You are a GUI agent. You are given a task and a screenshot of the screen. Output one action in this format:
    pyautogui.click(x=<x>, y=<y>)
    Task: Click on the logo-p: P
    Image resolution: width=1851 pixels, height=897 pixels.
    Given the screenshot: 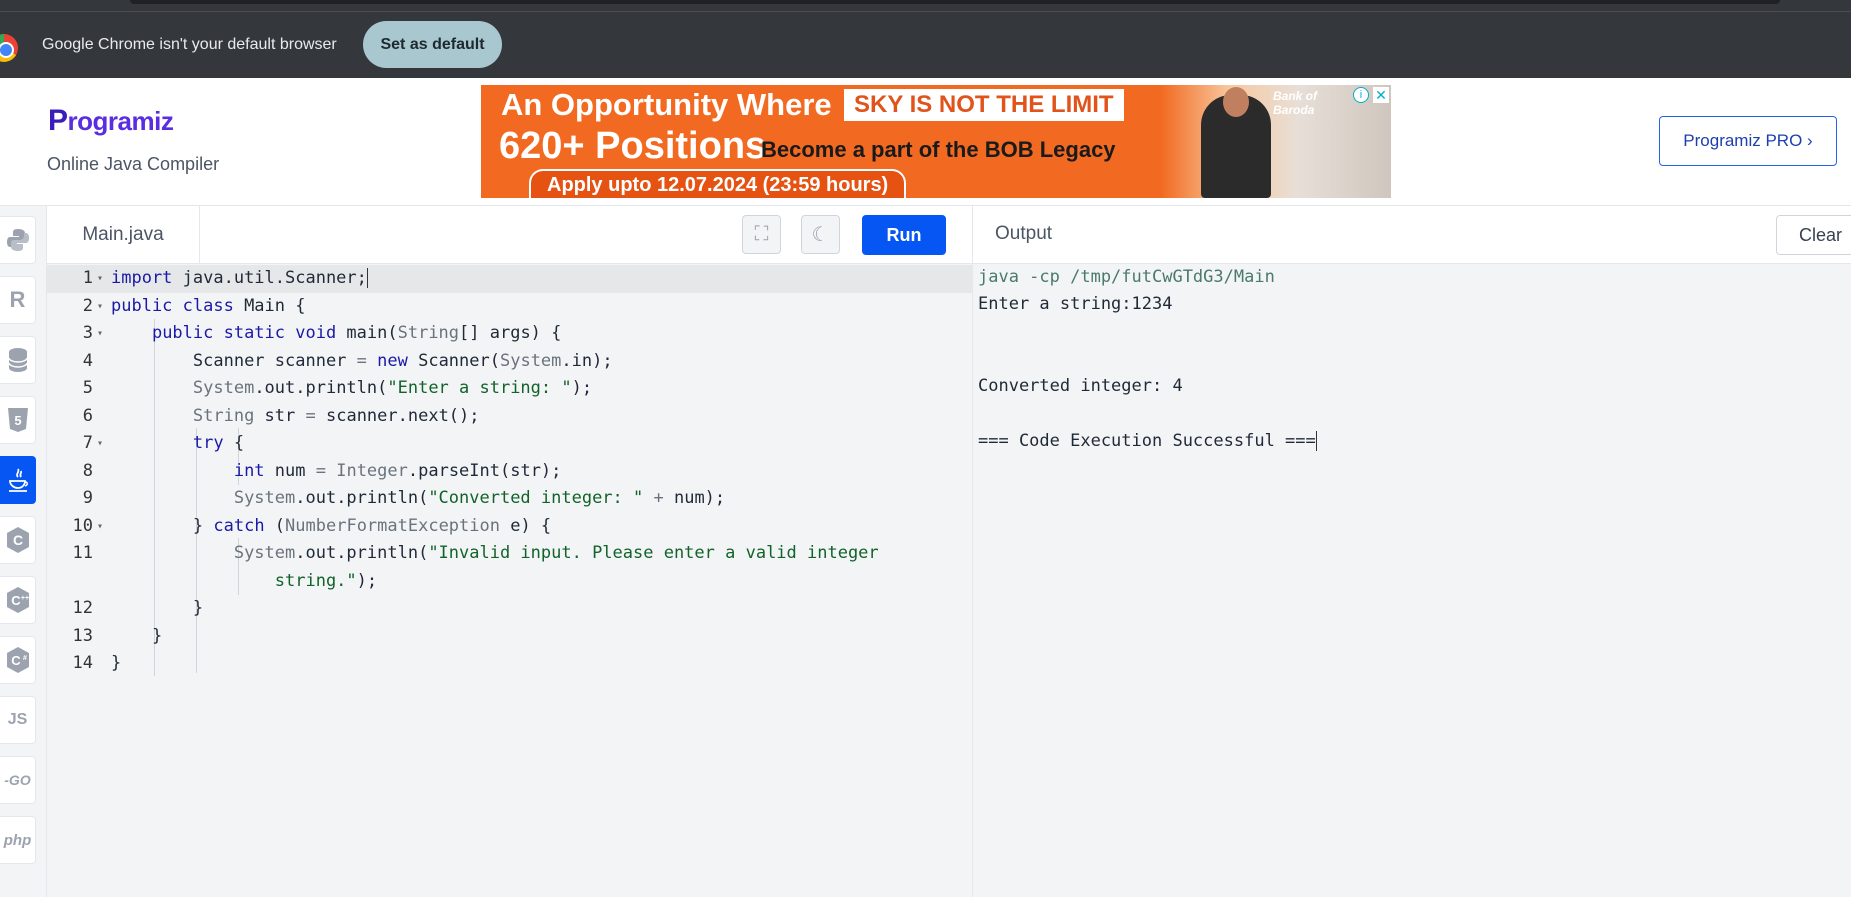 What is the action you would take?
    pyautogui.click(x=58, y=120)
    